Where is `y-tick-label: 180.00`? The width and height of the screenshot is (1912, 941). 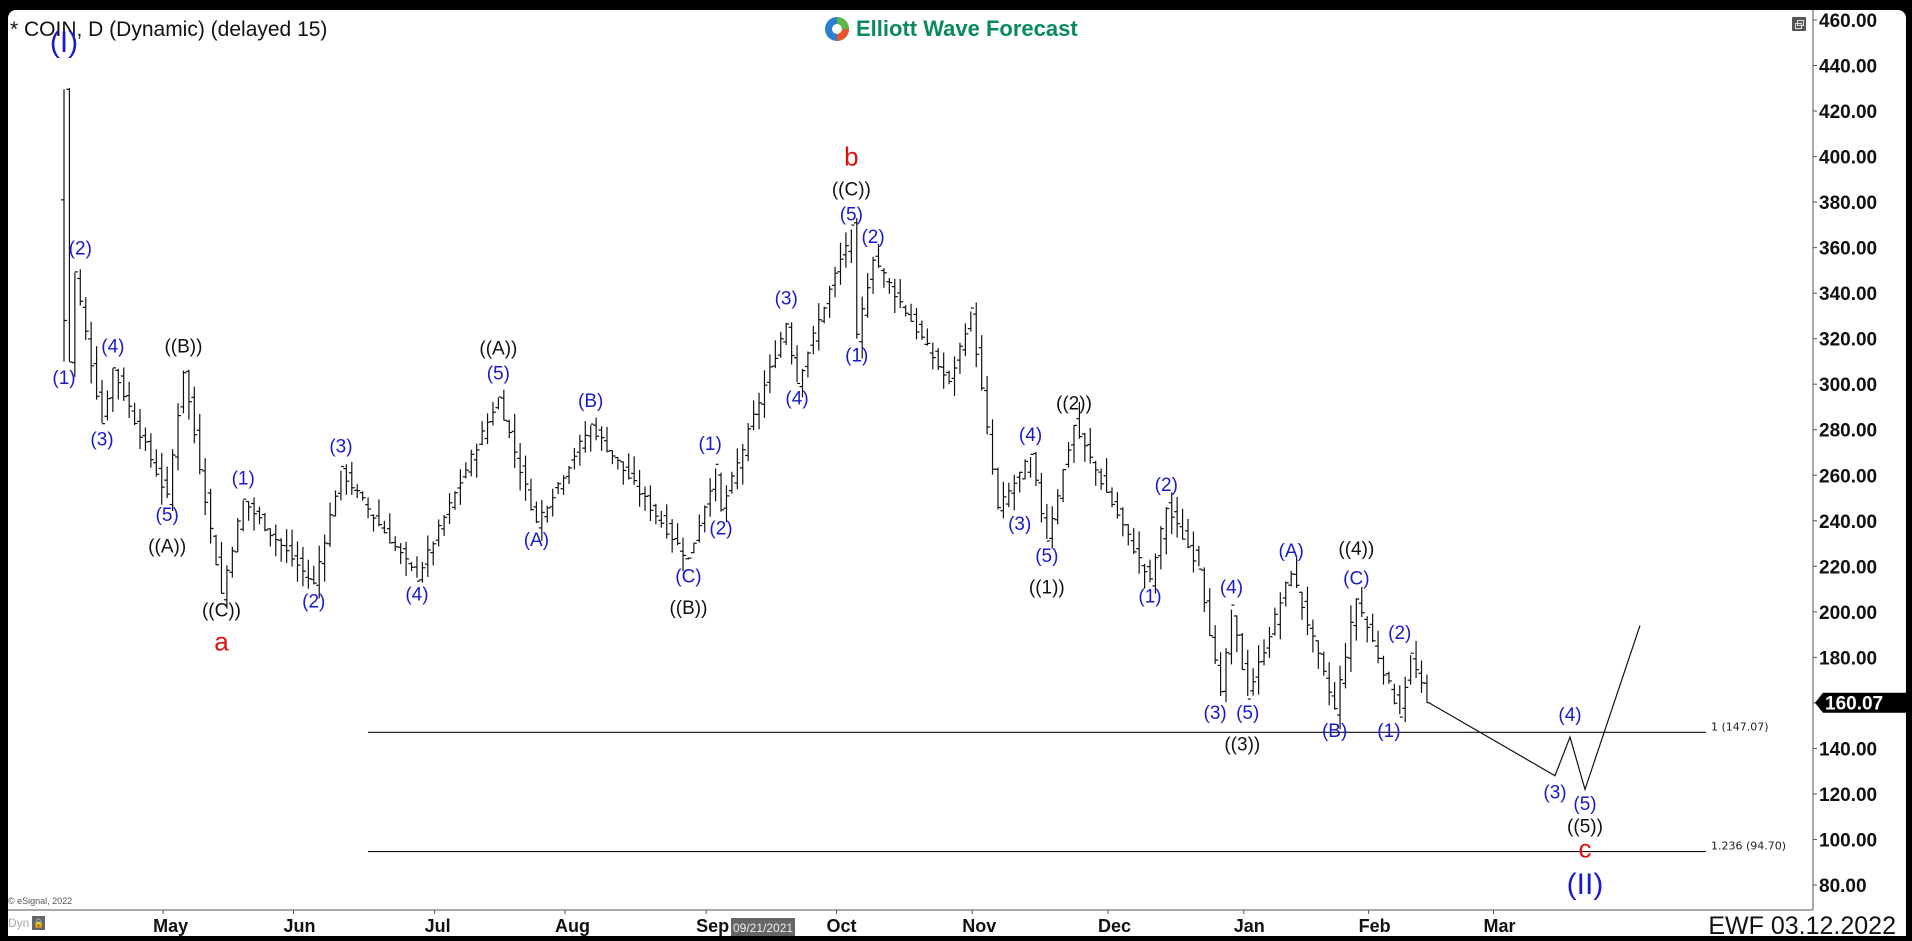 y-tick-label: 180.00 is located at coordinates (1848, 658).